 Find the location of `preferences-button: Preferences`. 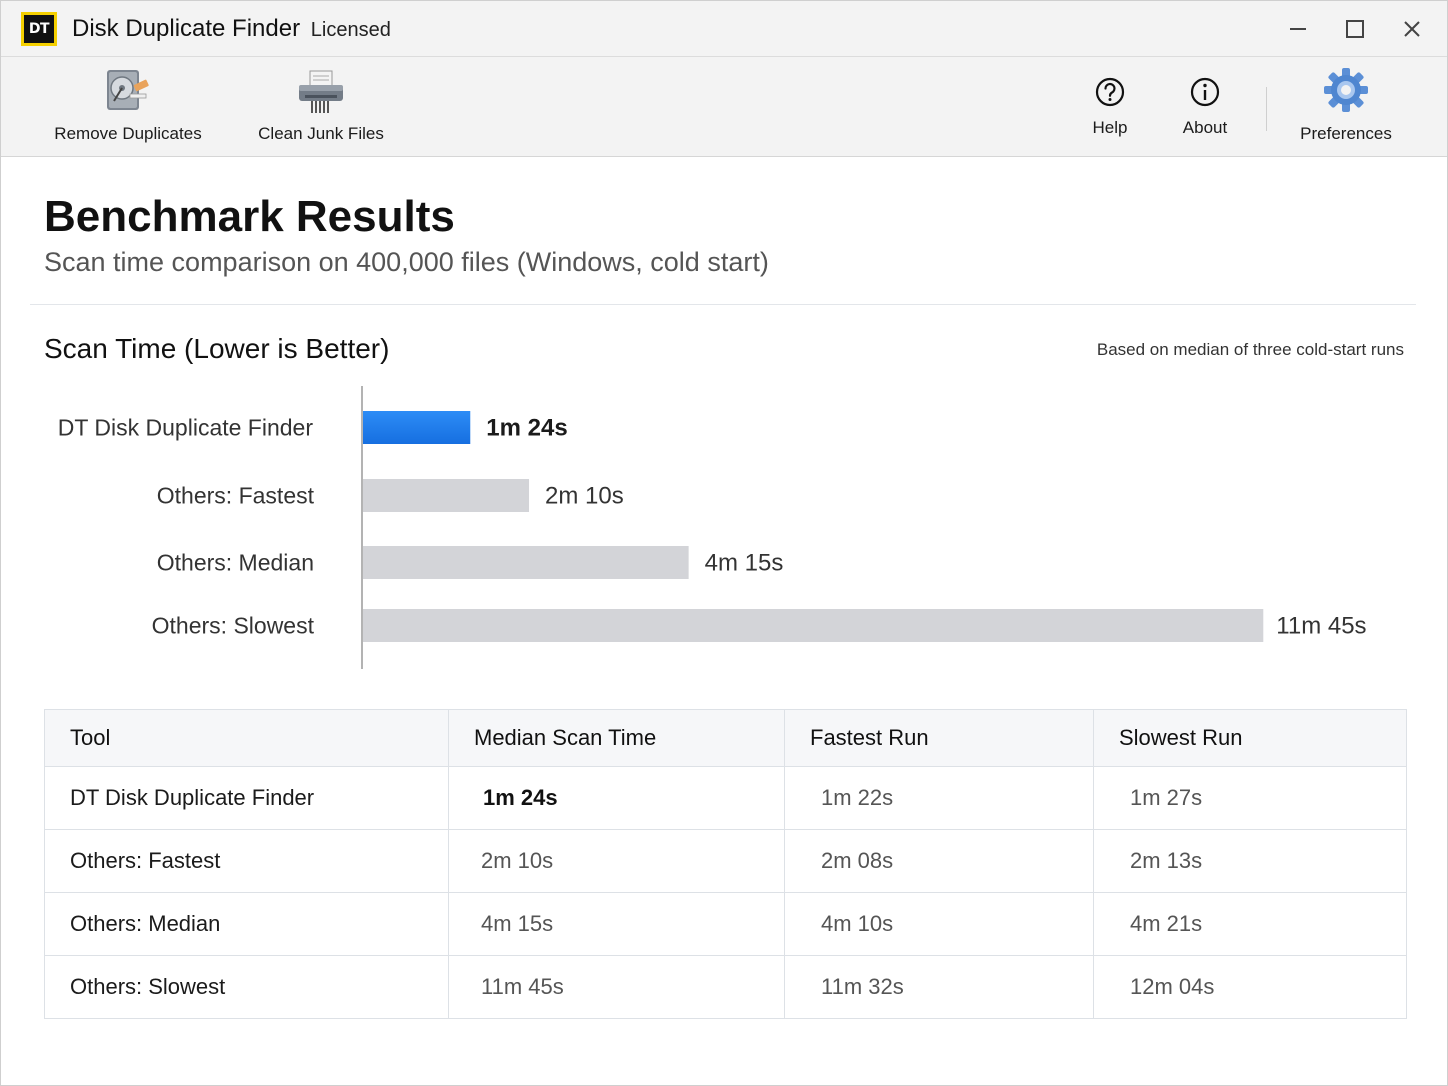

preferences-button: Preferences is located at coordinates (1346, 107).